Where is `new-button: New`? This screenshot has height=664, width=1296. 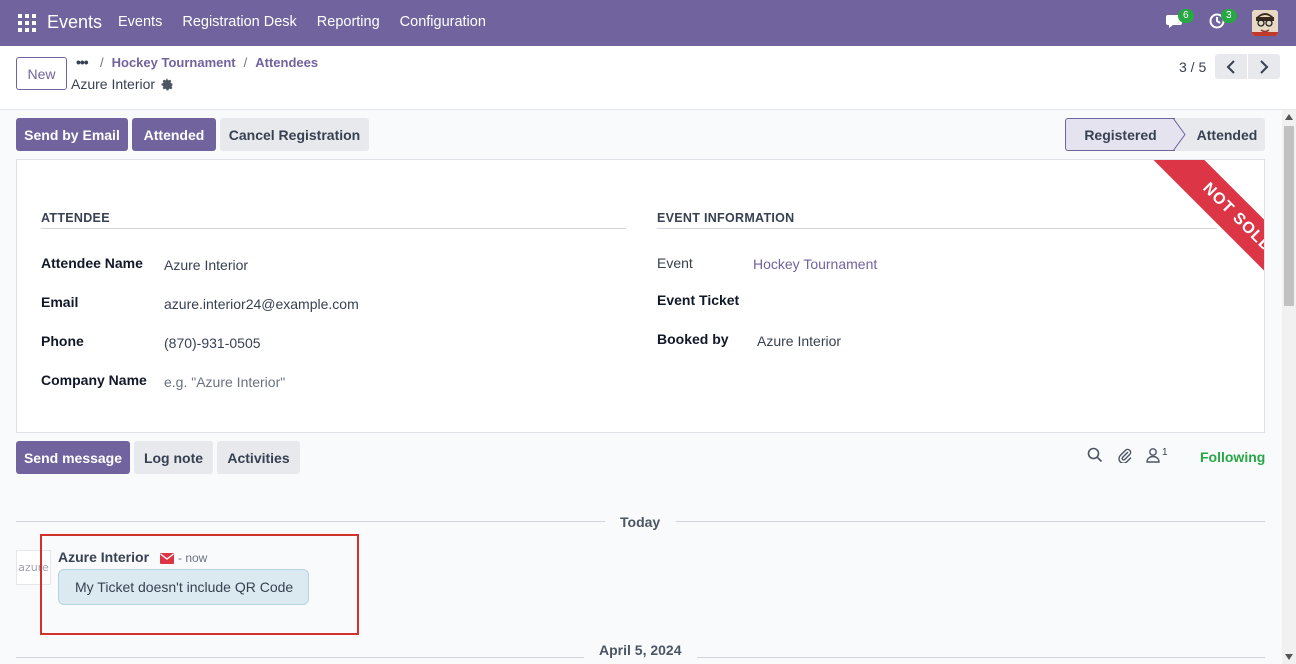 new-button: New is located at coordinates (41, 73).